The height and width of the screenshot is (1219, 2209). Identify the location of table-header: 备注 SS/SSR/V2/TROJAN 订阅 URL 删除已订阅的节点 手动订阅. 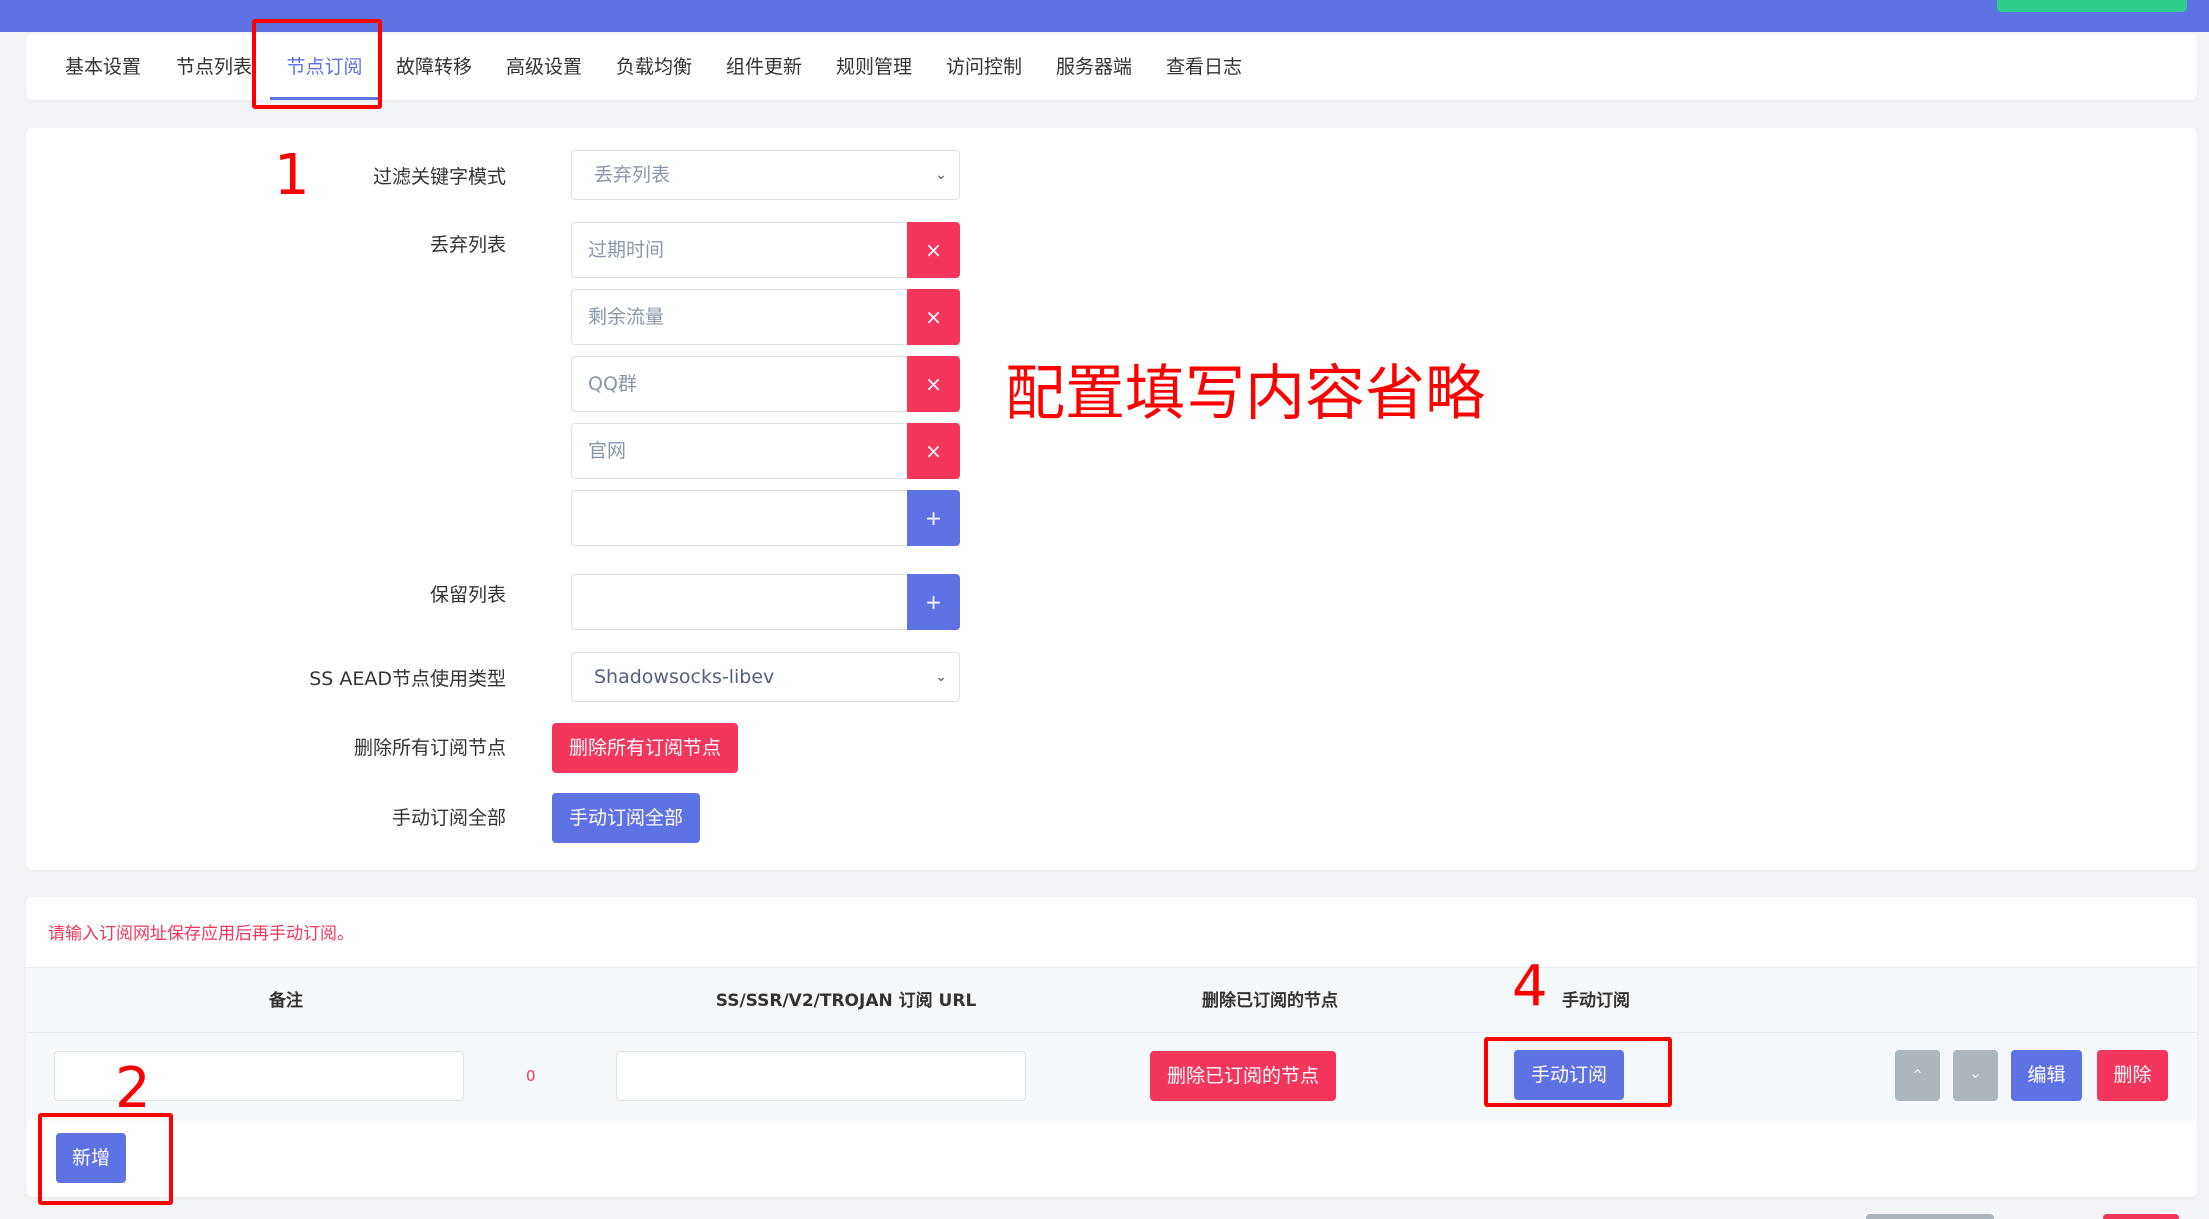
(1111, 1000).